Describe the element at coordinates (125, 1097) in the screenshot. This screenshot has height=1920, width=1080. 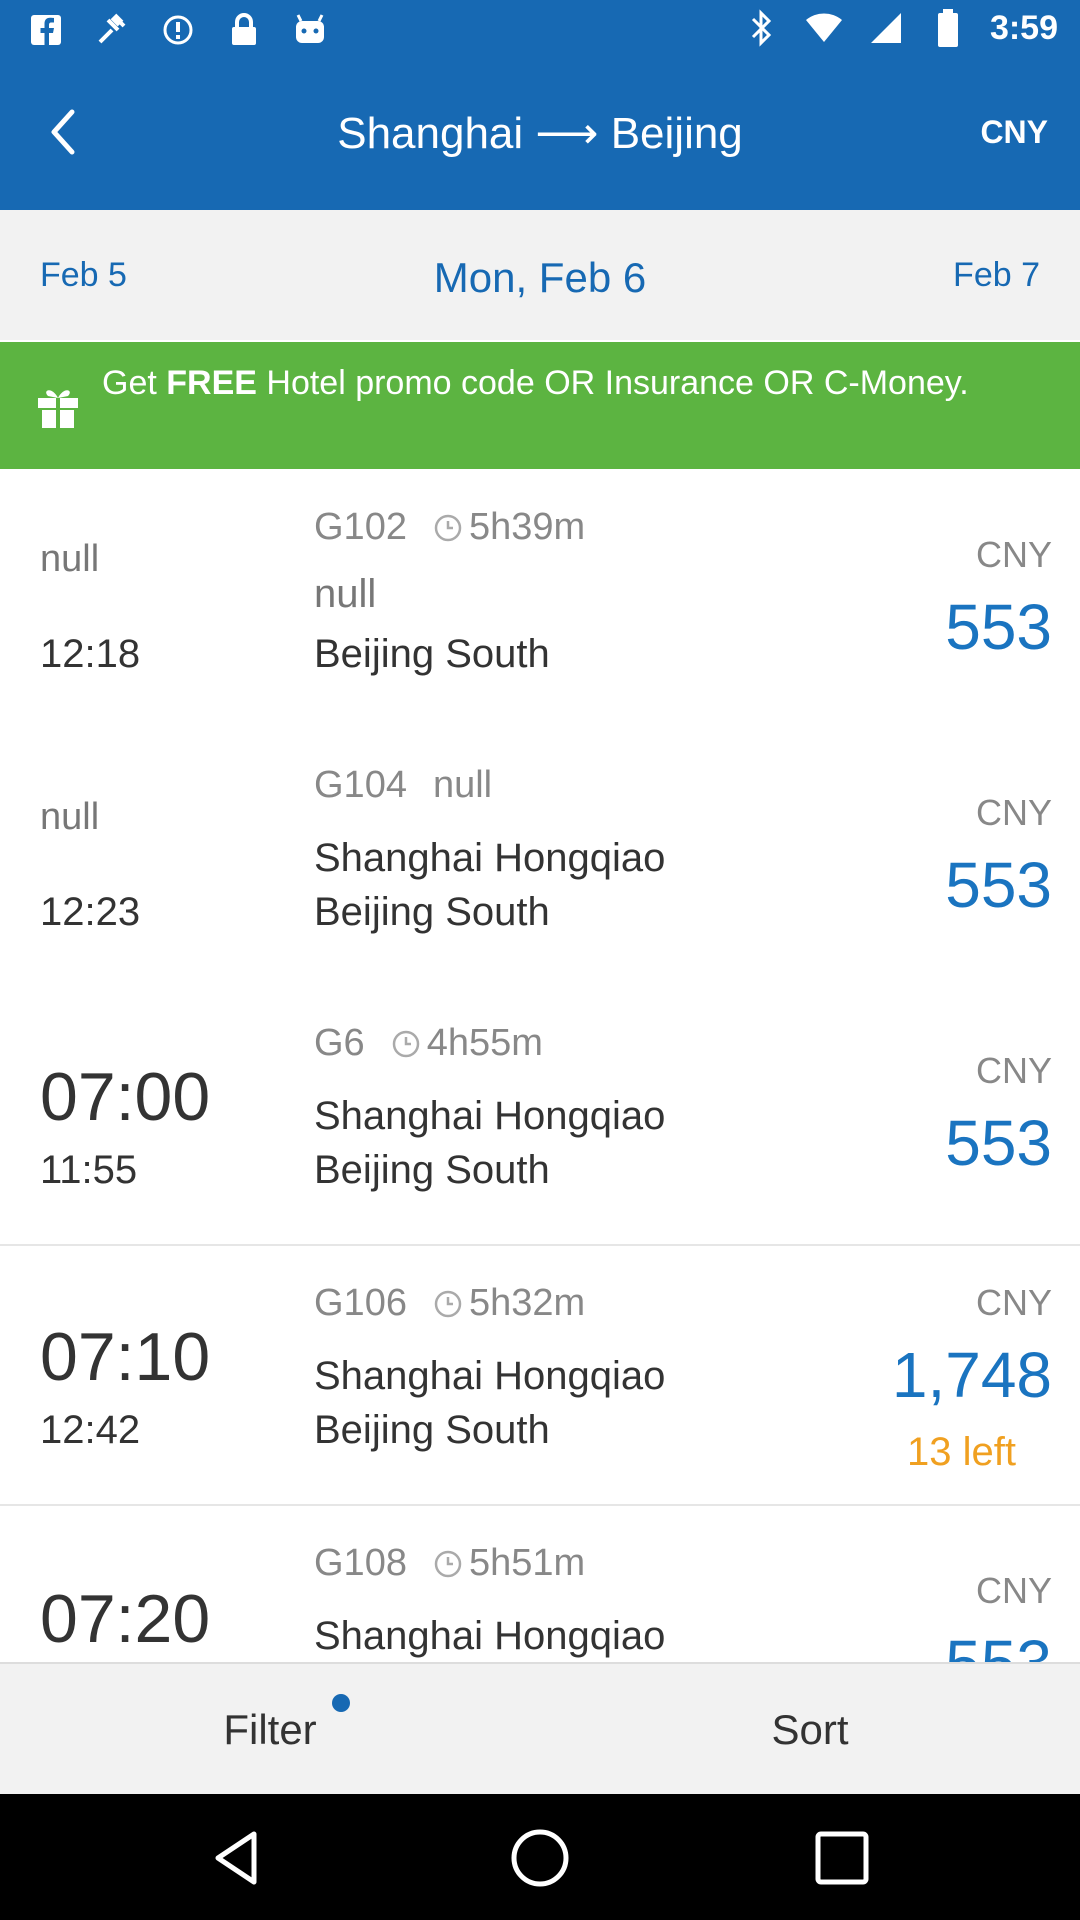
I see `depart-time: 07:00` at that location.